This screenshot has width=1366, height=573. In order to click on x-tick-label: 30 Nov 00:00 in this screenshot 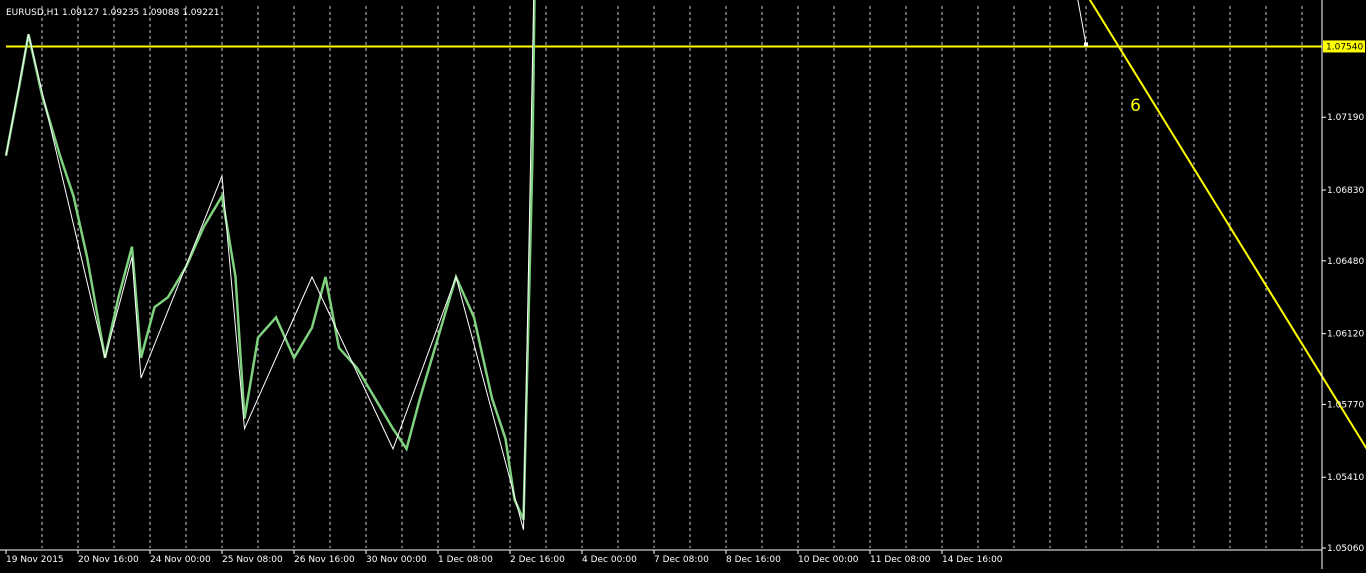, I will do `click(396, 560)`.